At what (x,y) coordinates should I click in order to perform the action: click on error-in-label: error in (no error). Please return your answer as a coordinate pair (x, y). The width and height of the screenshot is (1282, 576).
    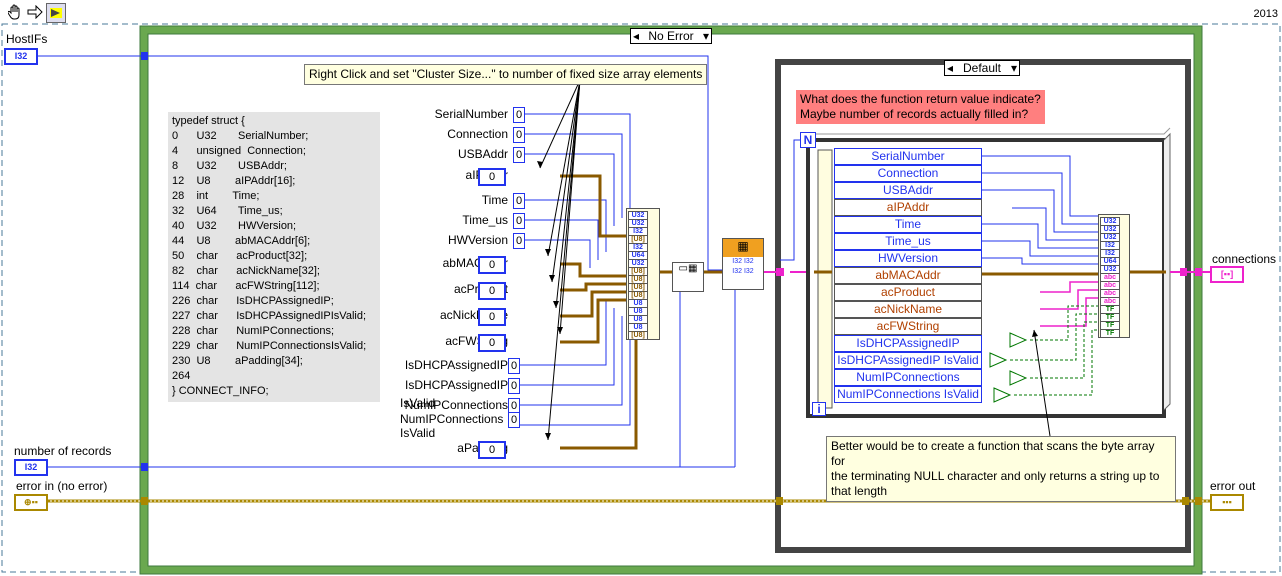
    Looking at the image, I should click on (62, 486).